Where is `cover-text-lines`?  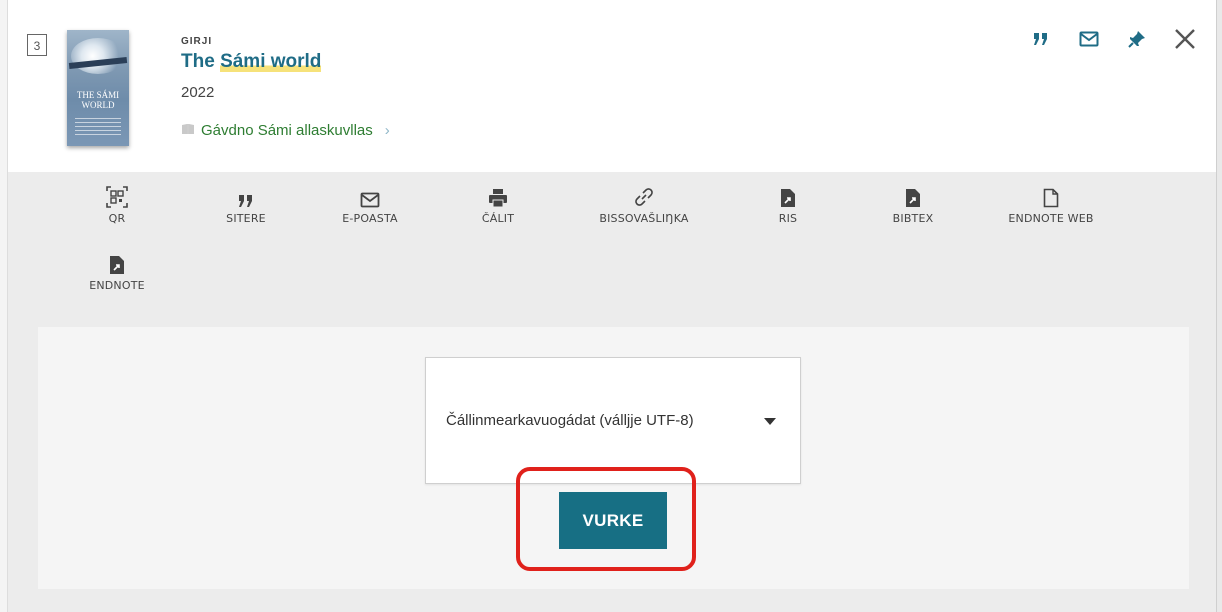 cover-text-lines is located at coordinates (98, 127).